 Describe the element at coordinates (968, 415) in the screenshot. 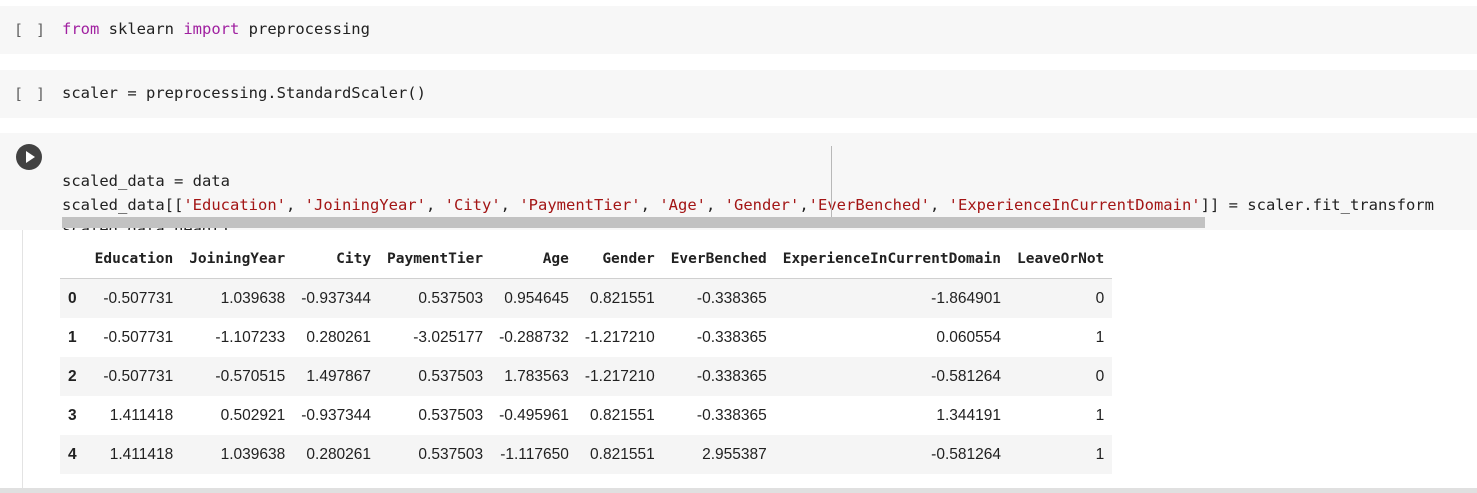

I see `table-cell: 1.344191` at that location.